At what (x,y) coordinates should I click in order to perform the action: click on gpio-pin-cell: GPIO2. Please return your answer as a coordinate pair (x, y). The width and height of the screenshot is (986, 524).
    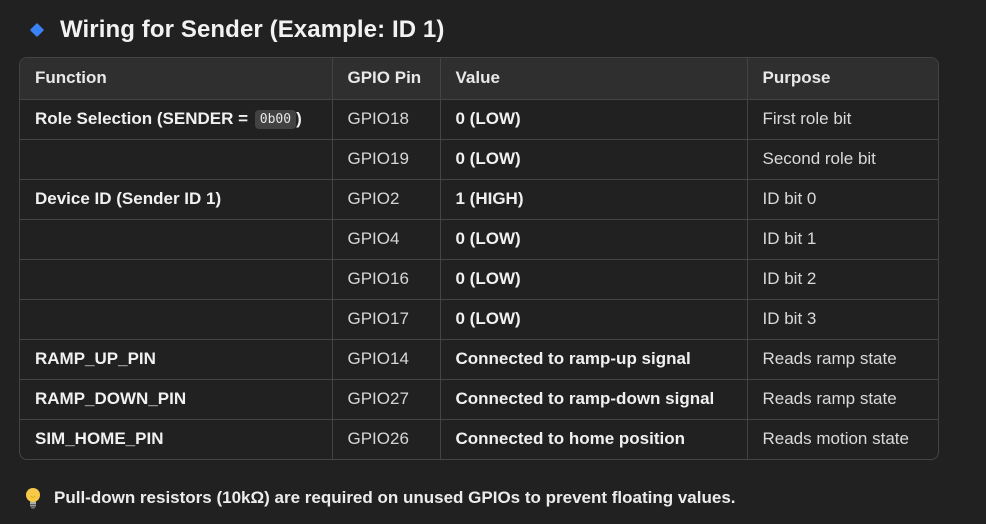
    Looking at the image, I should click on (386, 199).